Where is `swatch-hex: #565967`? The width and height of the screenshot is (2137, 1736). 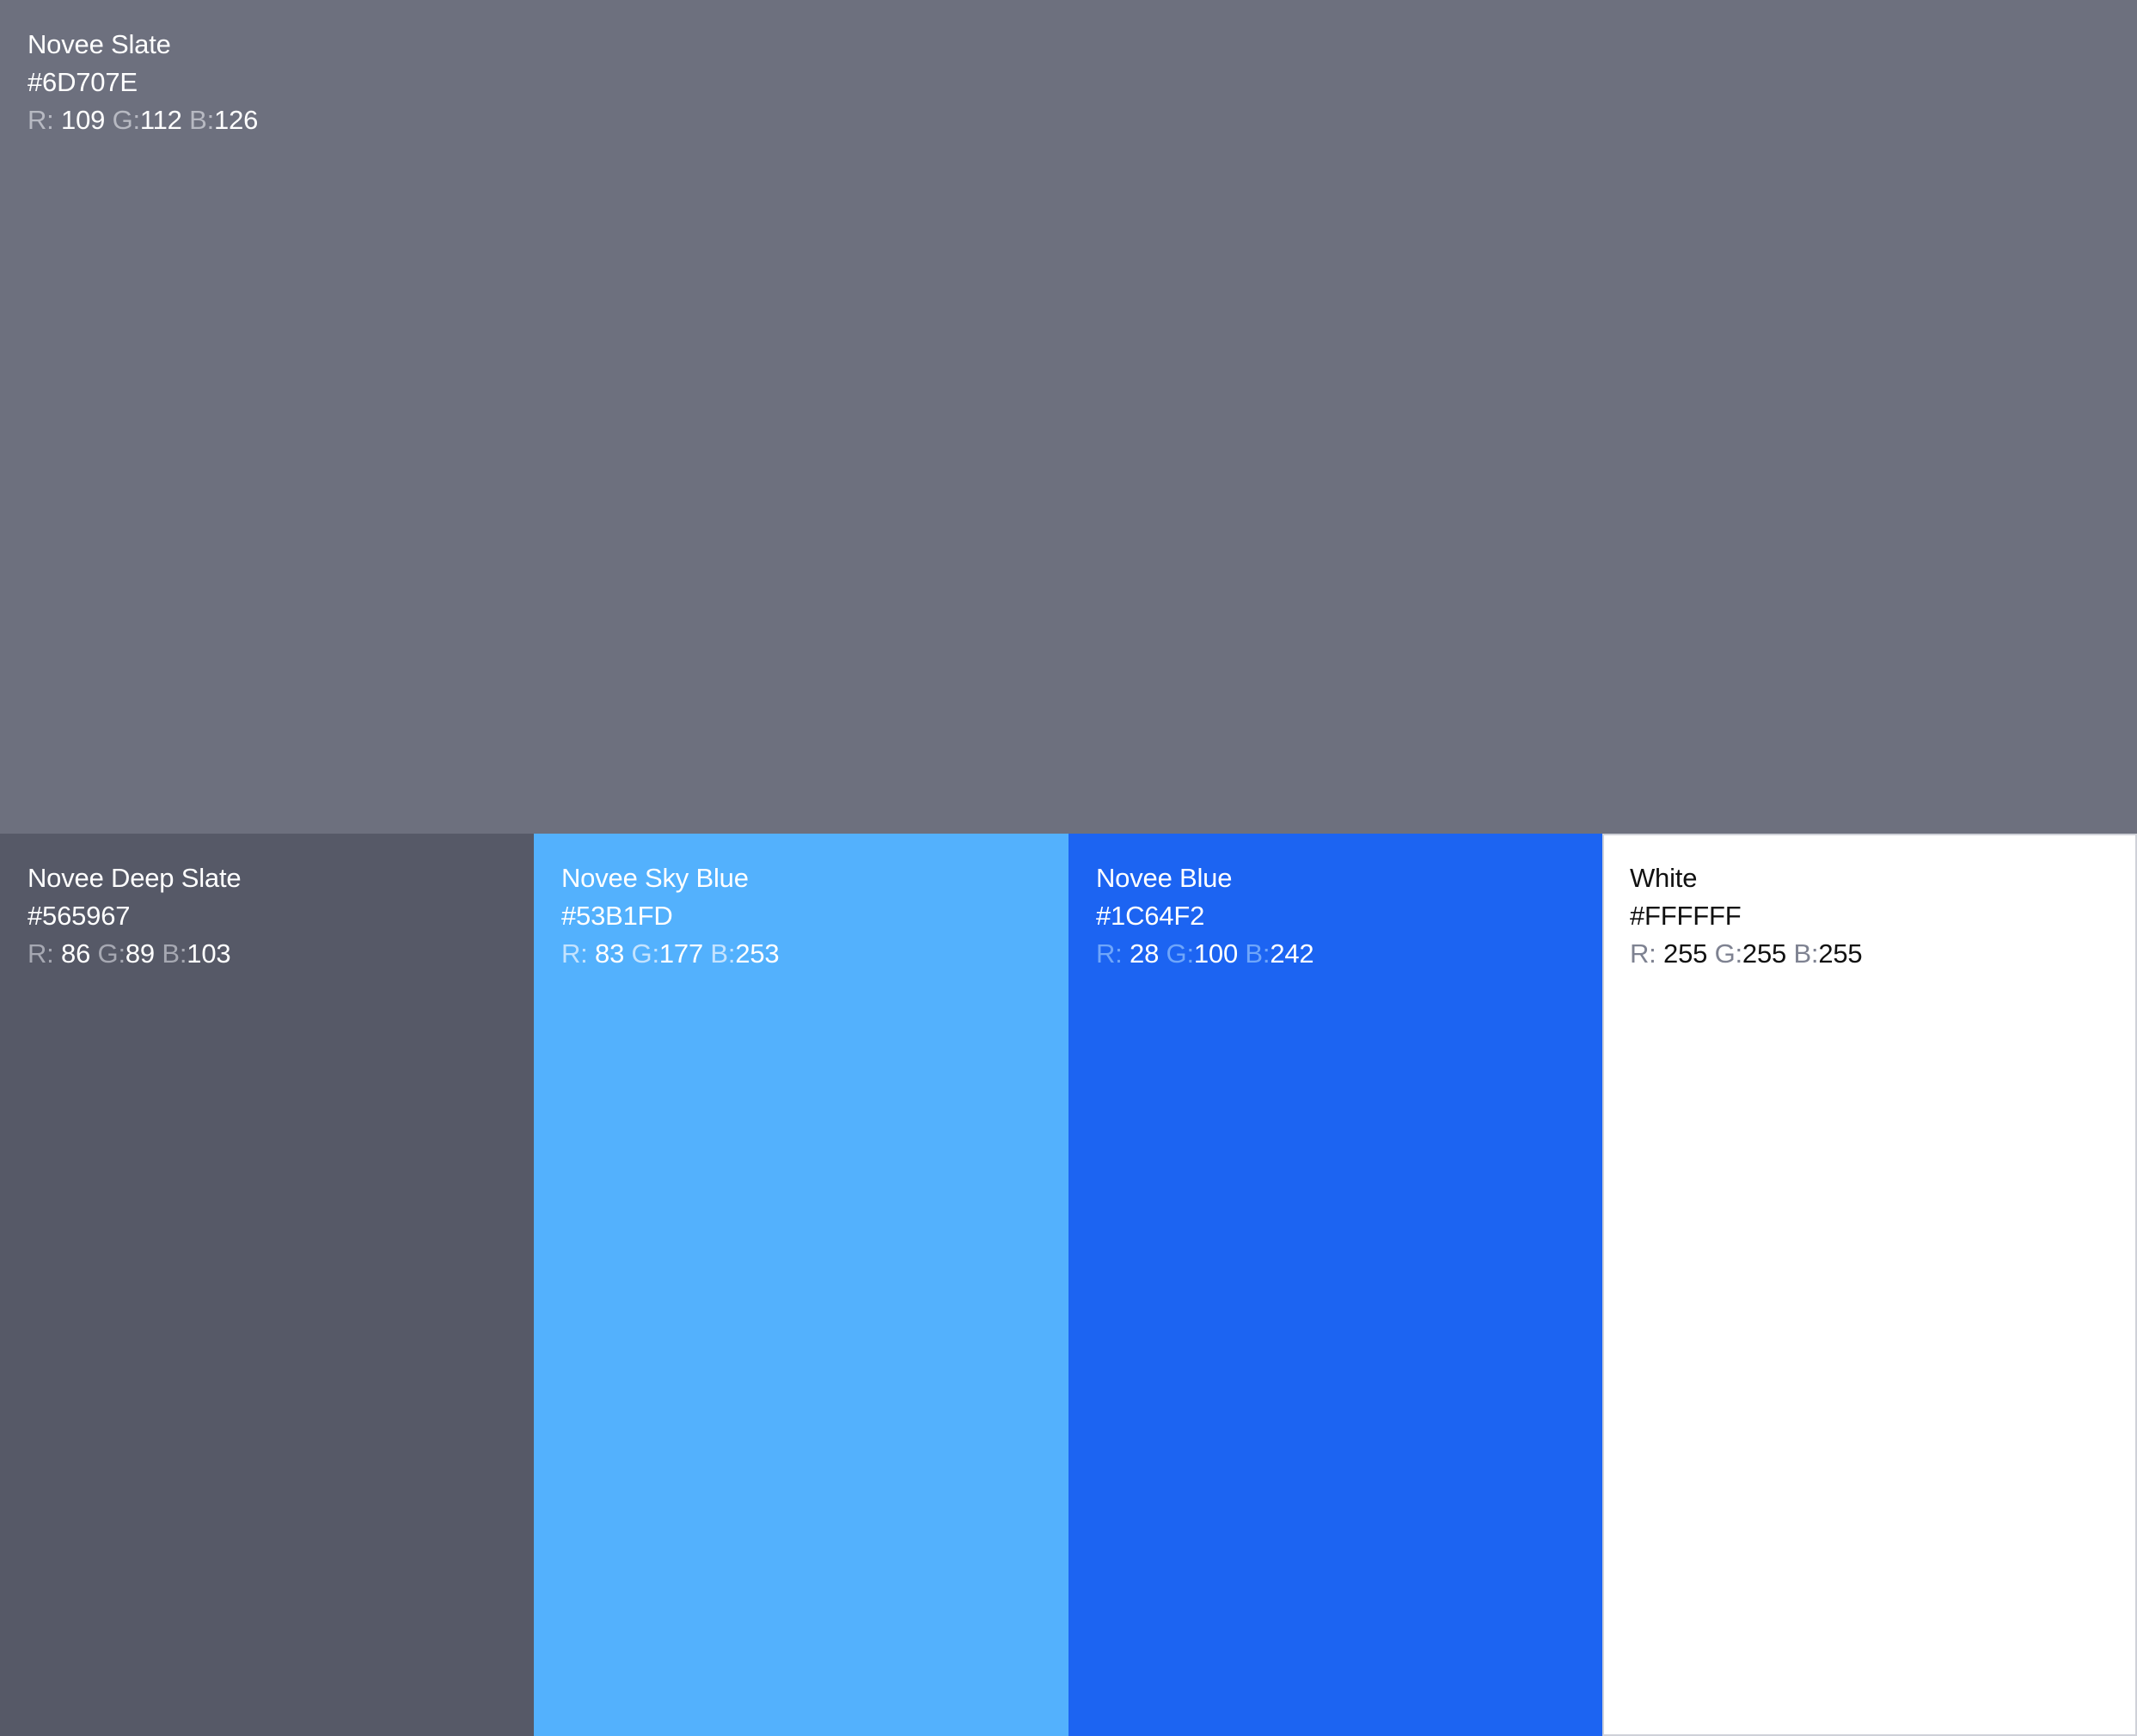
swatch-hex: #565967 is located at coordinates (79, 916).